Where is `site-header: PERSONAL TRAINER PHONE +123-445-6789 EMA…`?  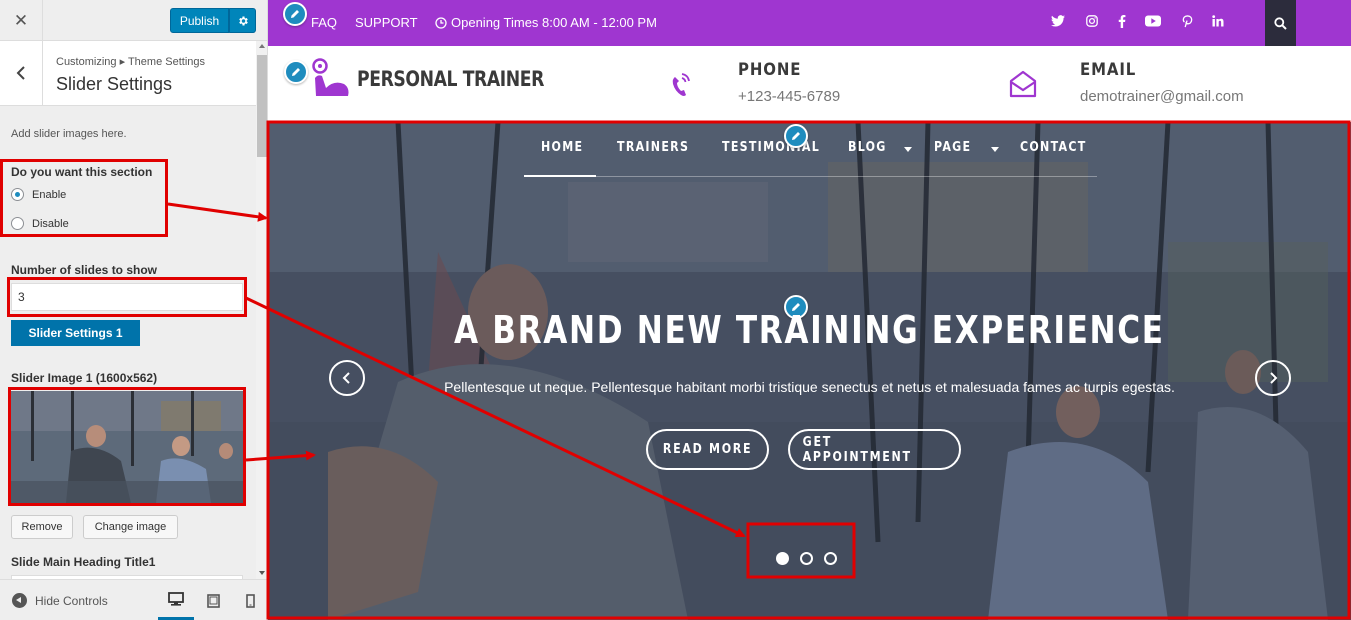 site-header: PERSONAL TRAINER PHONE +123-445-6789 EMA… is located at coordinates (809, 84).